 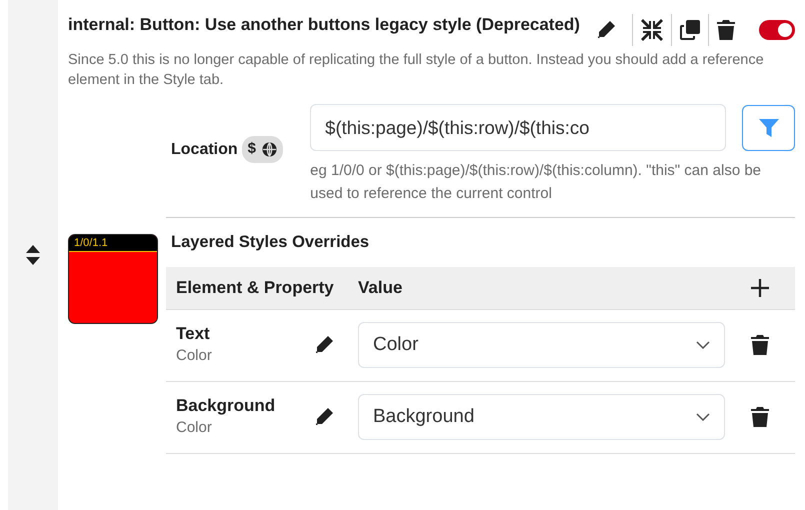 What do you see at coordinates (204, 150) in the screenshot?
I see `location-label: Location` at bounding box center [204, 150].